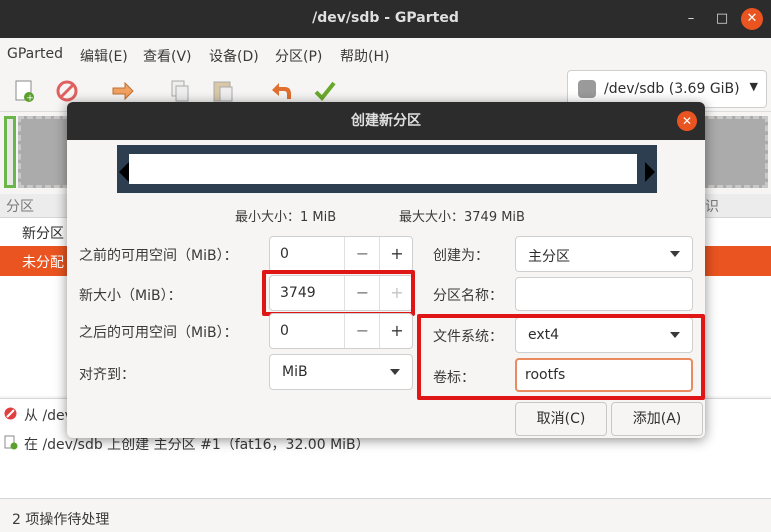  I want to click on cancel-button: 取消(C), so click(561, 419).